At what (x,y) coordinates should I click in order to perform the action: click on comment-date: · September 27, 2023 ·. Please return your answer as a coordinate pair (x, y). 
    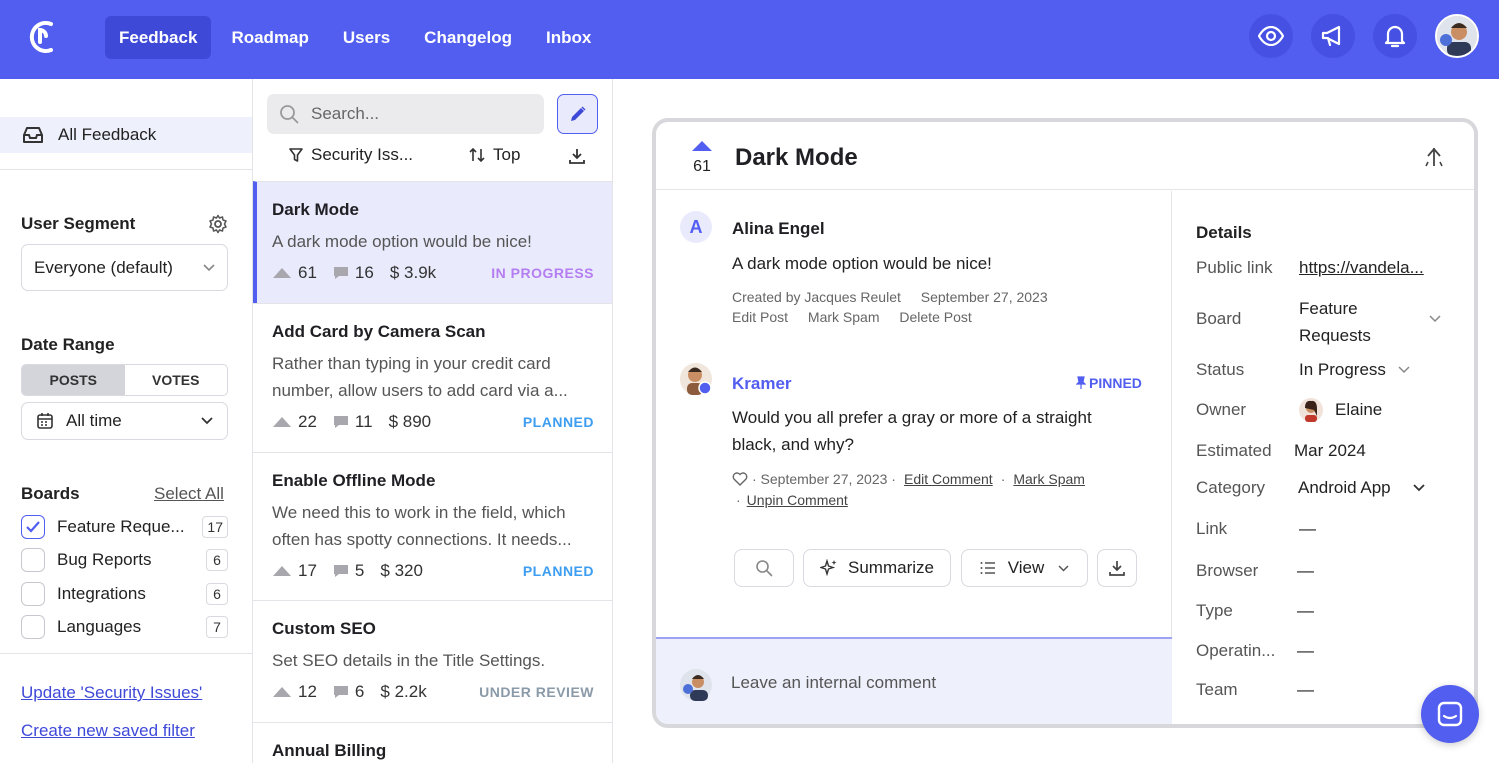
    Looking at the image, I should click on (824, 479).